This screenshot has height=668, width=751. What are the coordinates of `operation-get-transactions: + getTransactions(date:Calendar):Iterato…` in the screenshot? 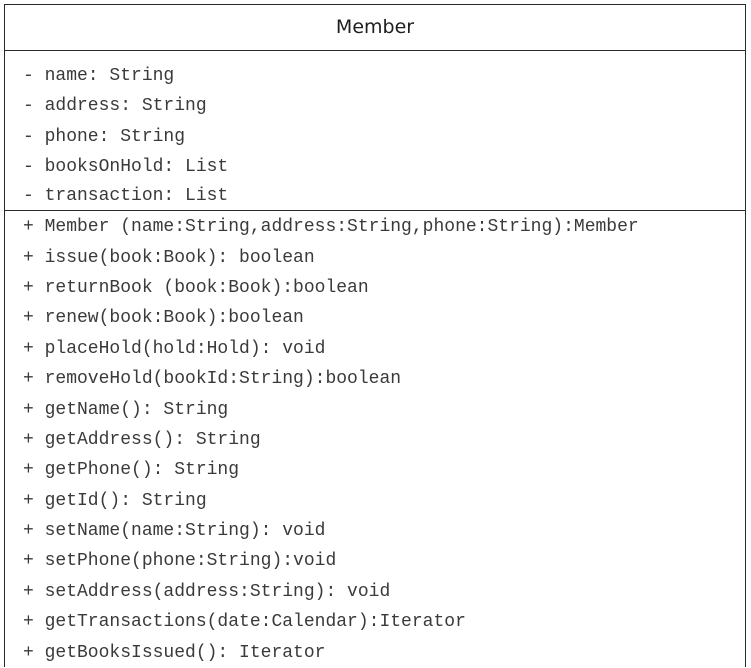 It's located at (244, 622).